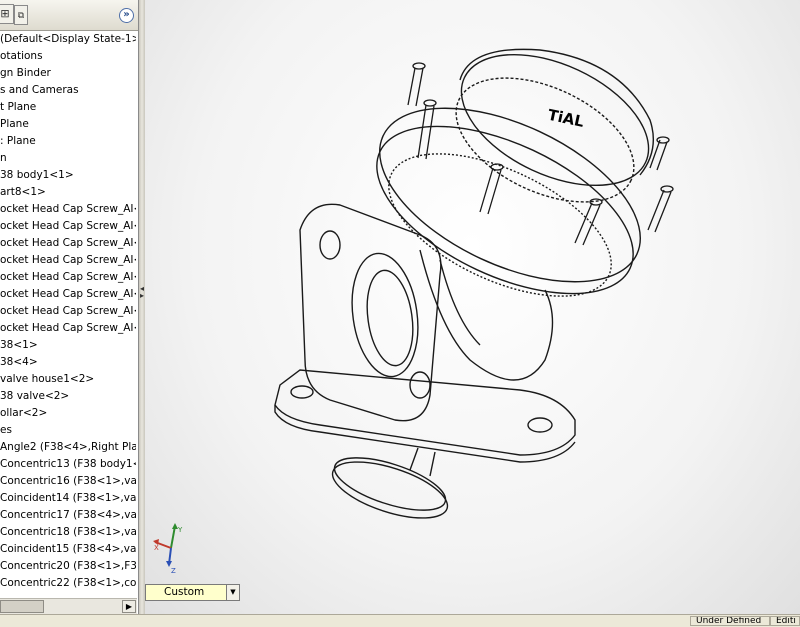 This screenshot has height=627, width=800. Describe the element at coordinates (6, 430) in the screenshot. I see `tree-item-mates: es` at that location.